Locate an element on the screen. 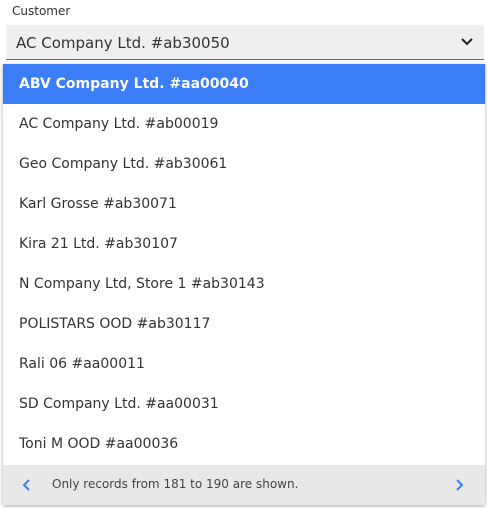 The image size is (487, 508). pagination-footer: Only records from 181 to 190 are shown. is located at coordinates (244, 485).